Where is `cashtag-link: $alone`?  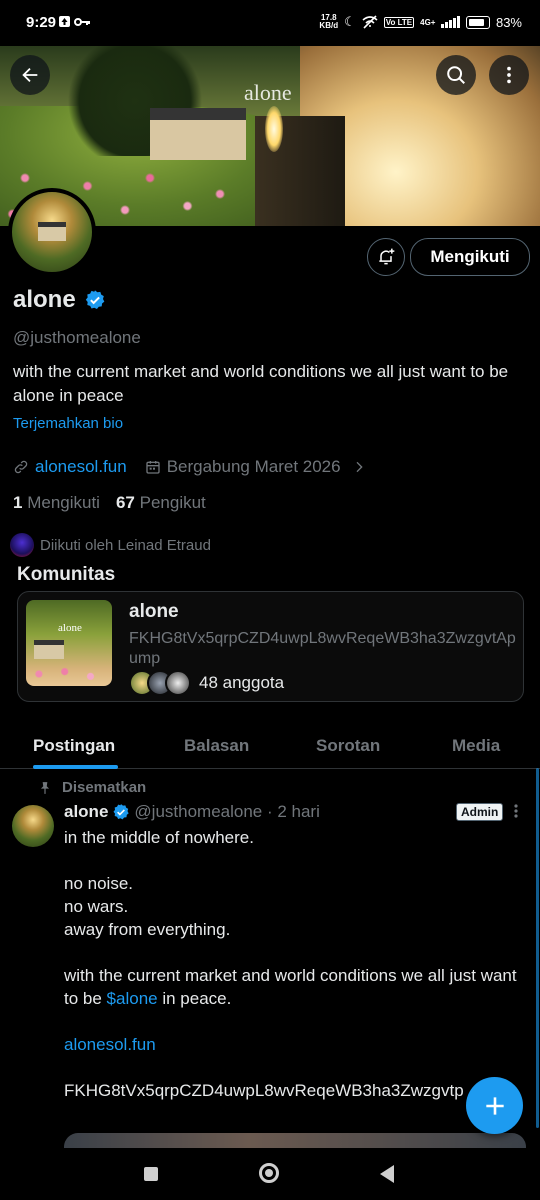
cashtag-link: $alone is located at coordinates (132, 998).